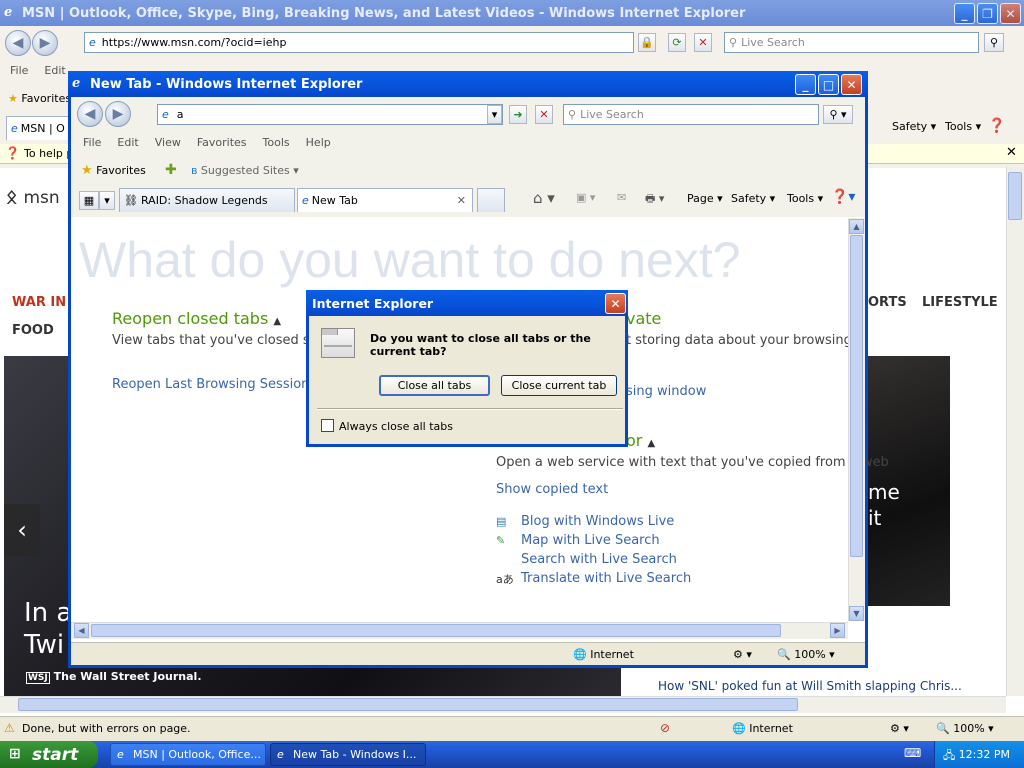 This screenshot has width=1024, height=768. I want to click on outer-zoom: 🔍 100% ▾, so click(965, 728).